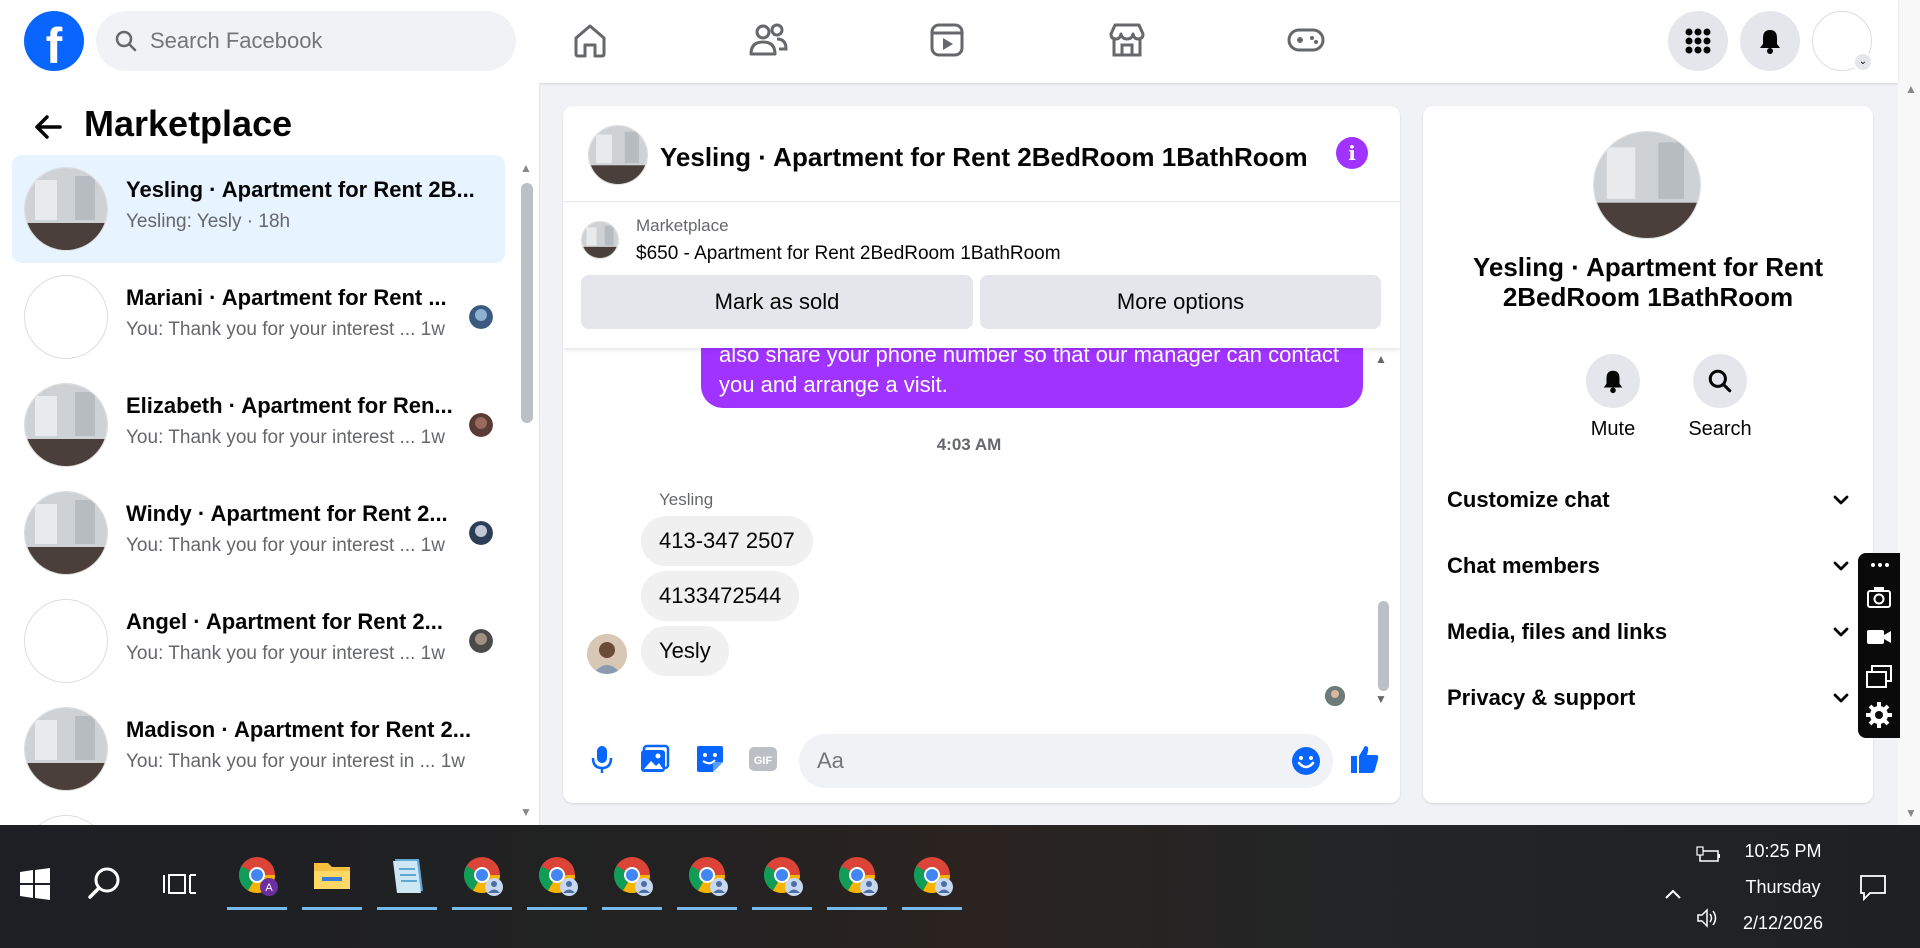 The image size is (1920, 948). Describe the element at coordinates (179, 884) in the screenshot. I see `task-view-icon` at that location.